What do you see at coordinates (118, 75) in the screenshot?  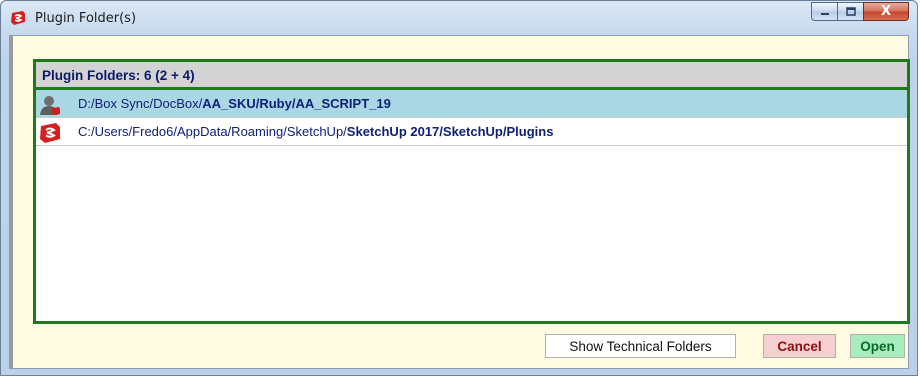 I see `panel-title: Plugin Folders: 6 (2 + 4)` at bounding box center [118, 75].